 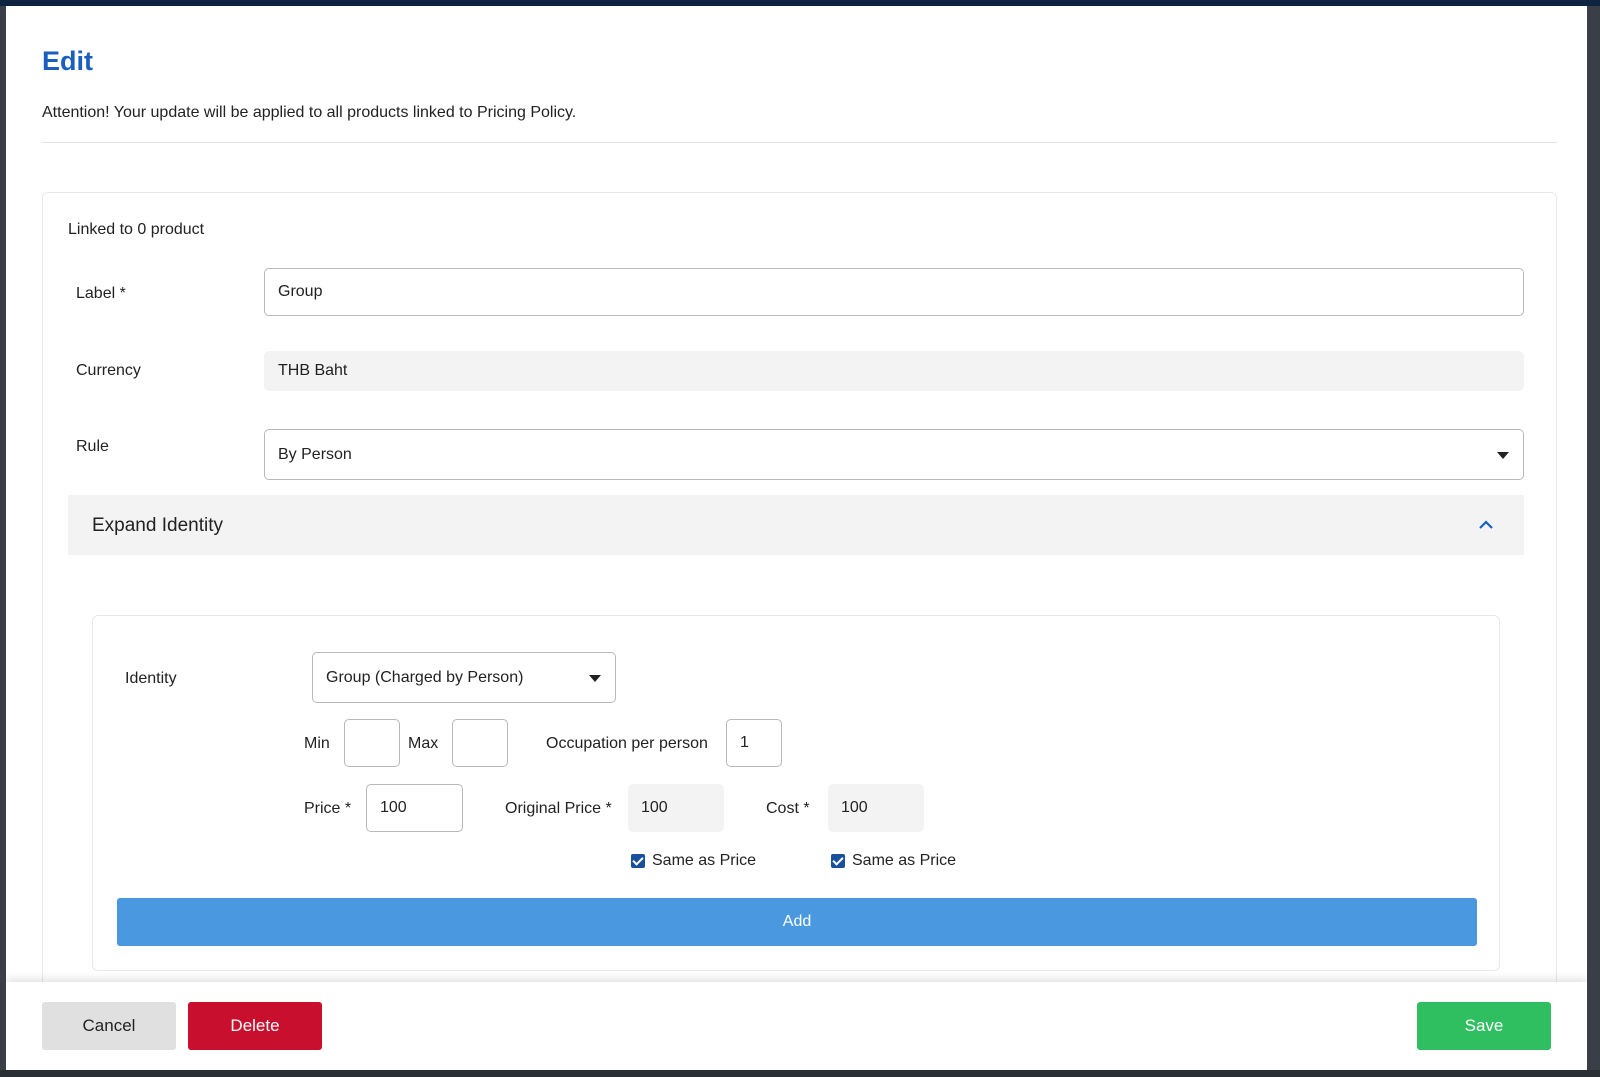 I want to click on chevron-up-icon, so click(x=1486, y=524).